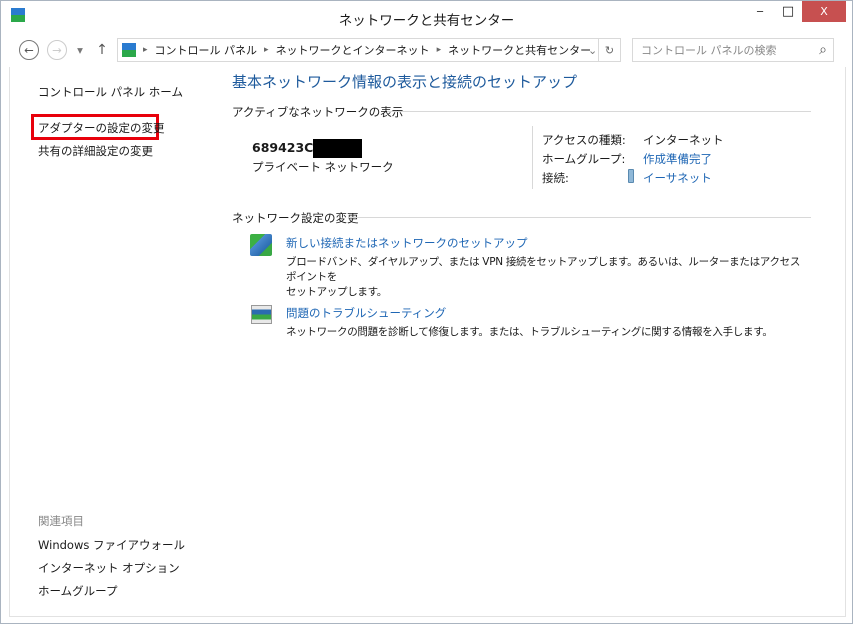  What do you see at coordinates (823, 50) in the screenshot?
I see `search-icon: ⌕` at bounding box center [823, 50].